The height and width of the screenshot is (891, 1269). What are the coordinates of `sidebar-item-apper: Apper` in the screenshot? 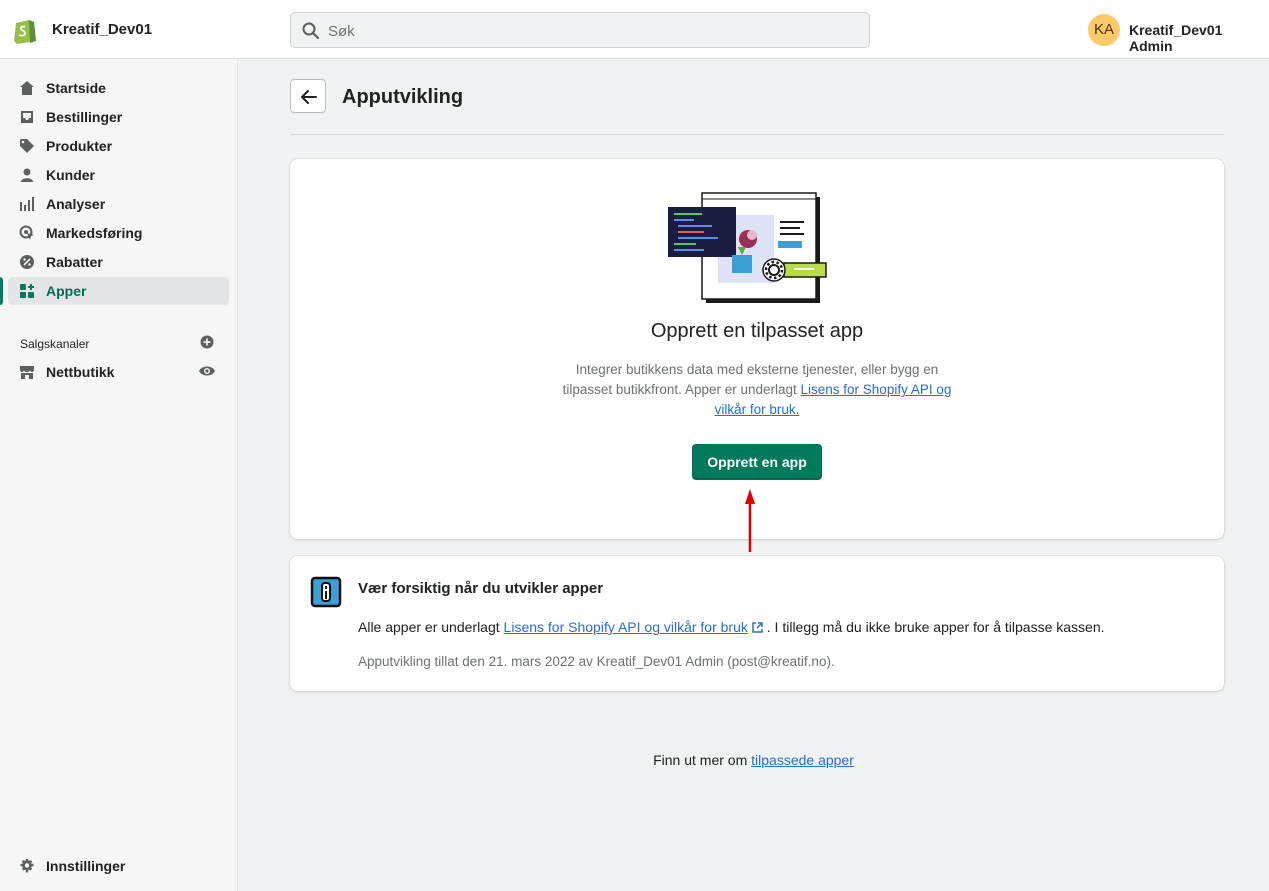 It's located at (114, 291).